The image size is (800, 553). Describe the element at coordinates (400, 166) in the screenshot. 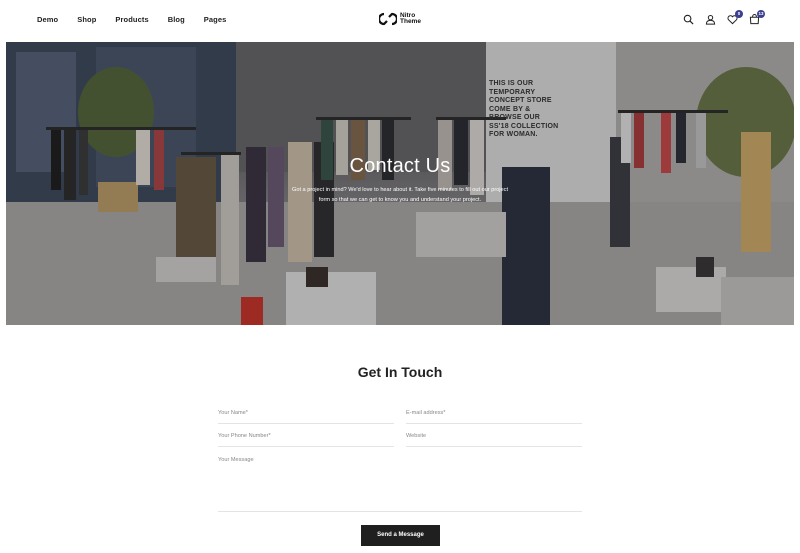

I see `page-title: Contact Us` at that location.